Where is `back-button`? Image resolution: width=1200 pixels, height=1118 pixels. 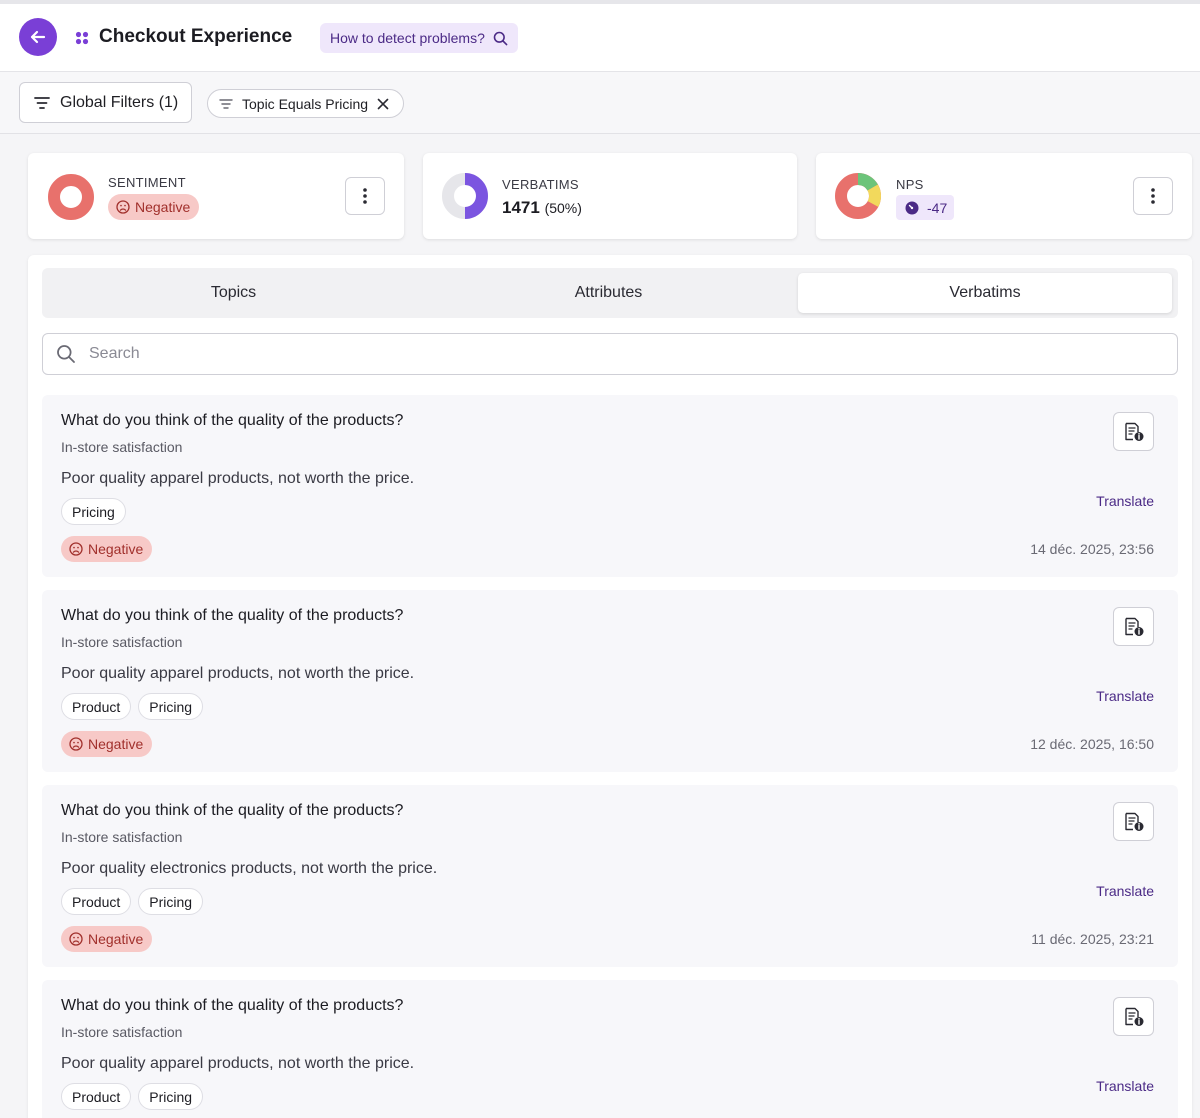 back-button is located at coordinates (38, 37).